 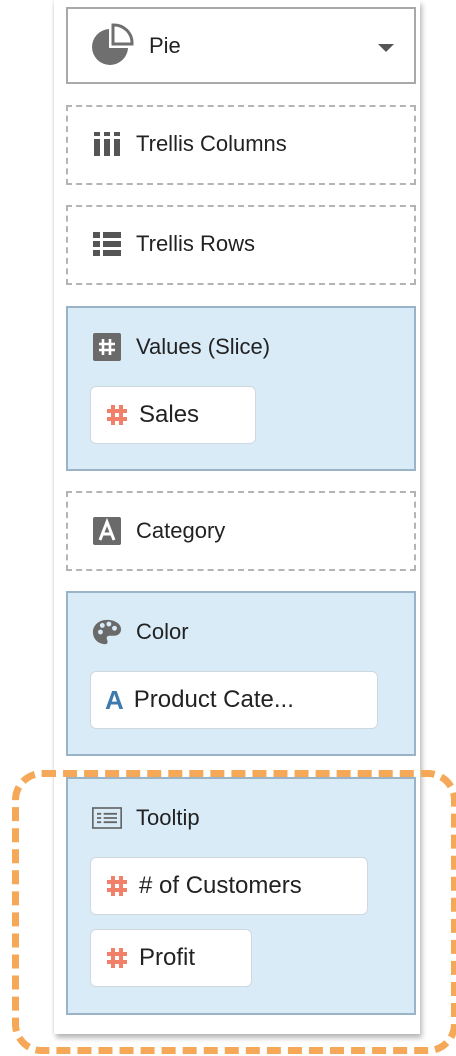 What do you see at coordinates (107, 347) in the screenshot?
I see `hash-box-icon` at bounding box center [107, 347].